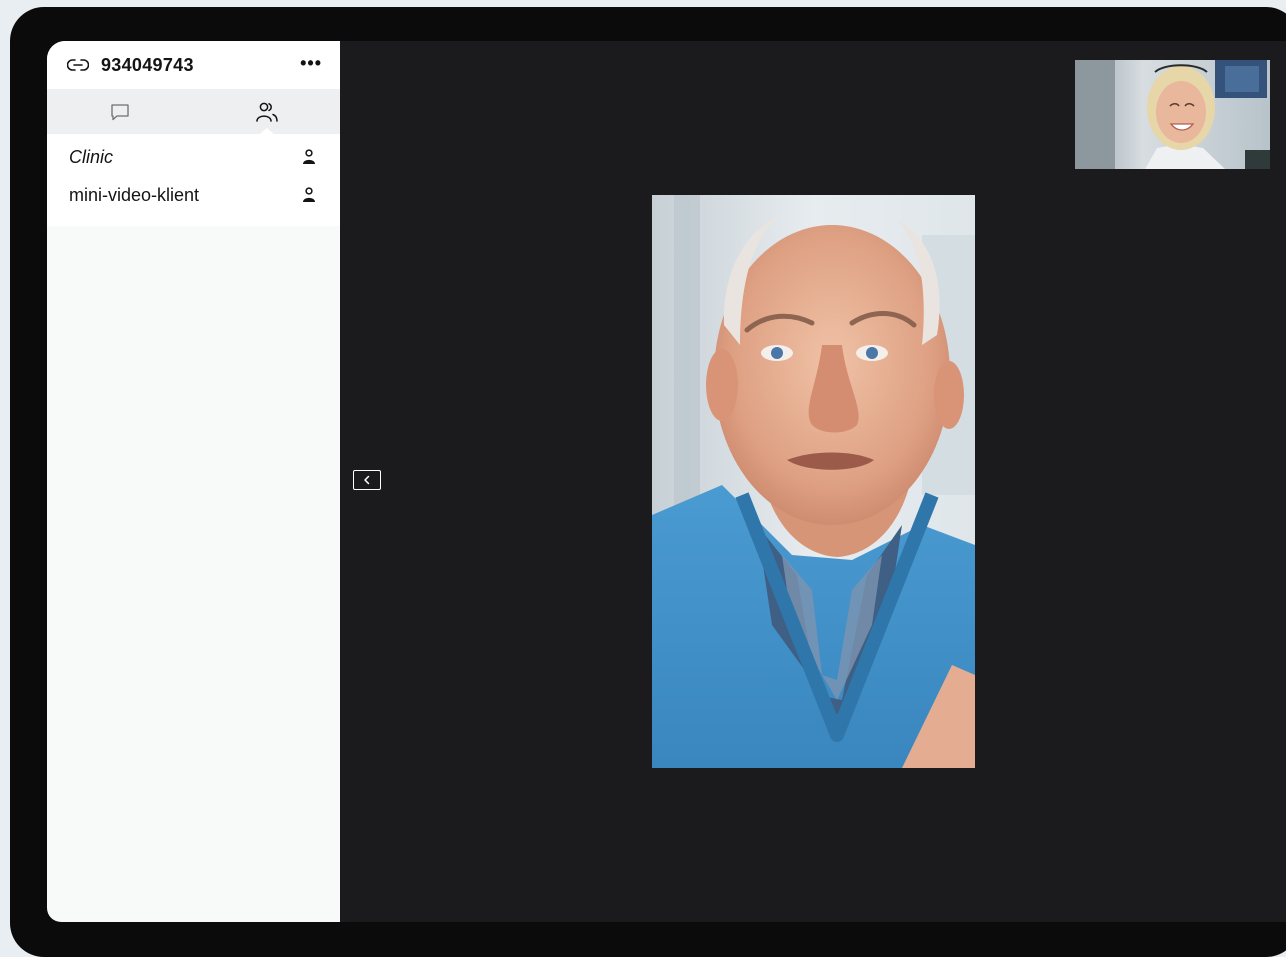 The width and height of the screenshot is (1286, 957). What do you see at coordinates (91, 156) in the screenshot?
I see `participant-name: Clinic` at bounding box center [91, 156].